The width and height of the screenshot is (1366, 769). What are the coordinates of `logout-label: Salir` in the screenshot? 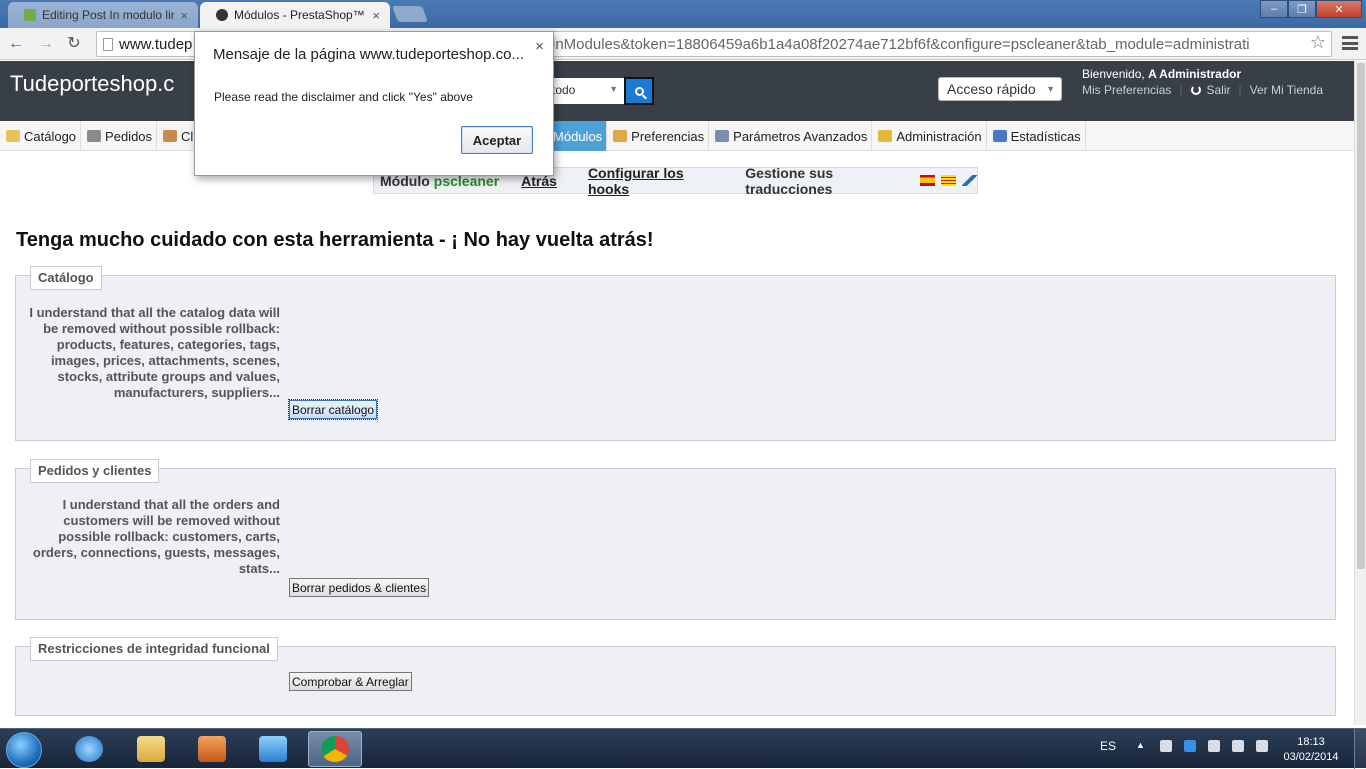 It's located at (1218, 90).